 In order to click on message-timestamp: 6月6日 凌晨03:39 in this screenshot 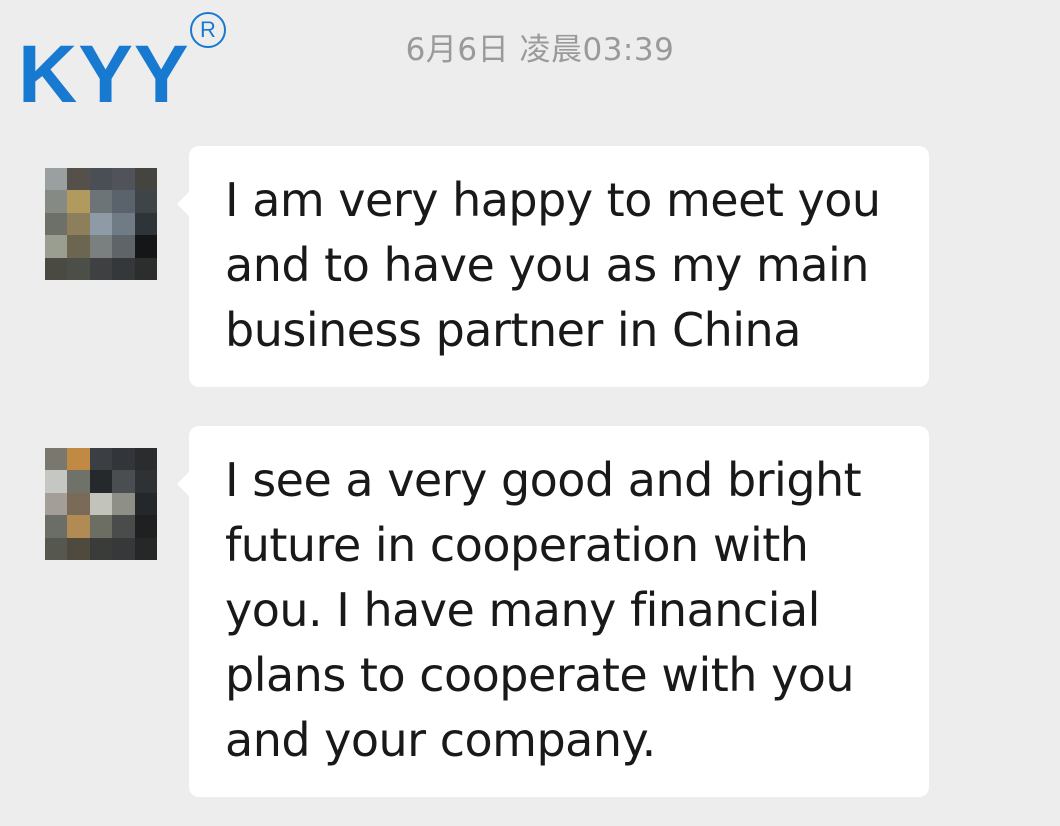, I will do `click(540, 50)`.